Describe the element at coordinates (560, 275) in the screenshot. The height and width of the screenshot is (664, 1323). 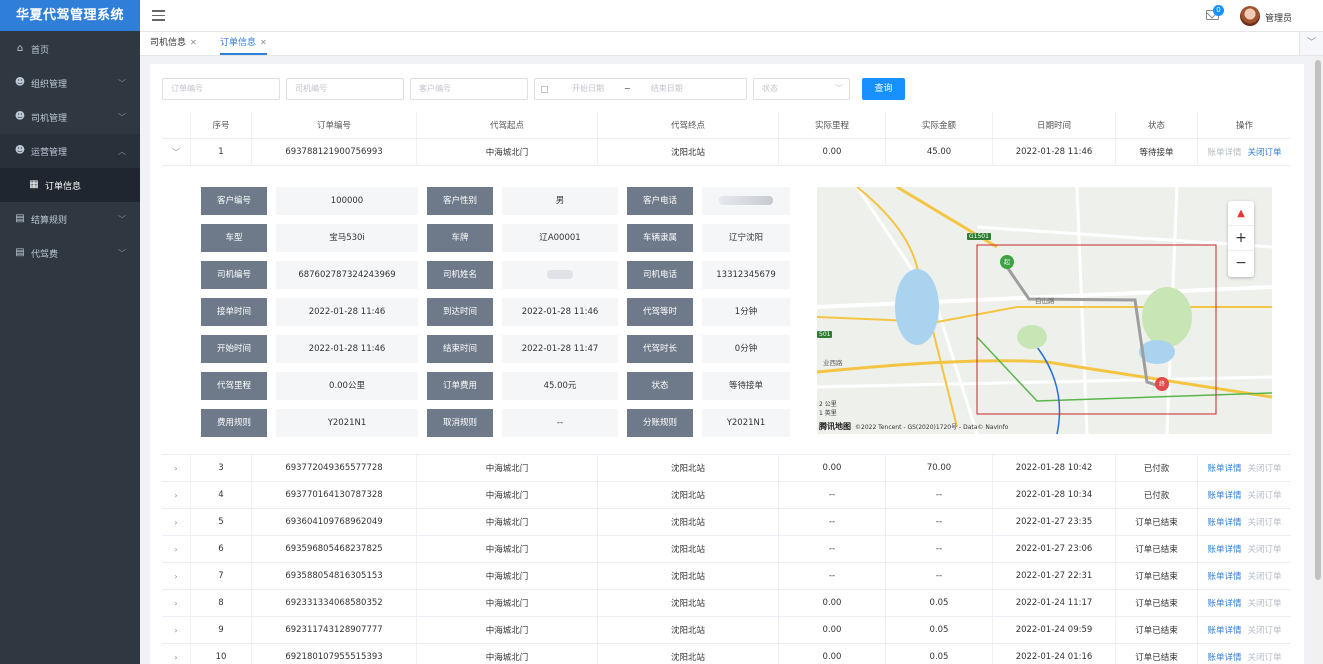
I see `detail-value-redacted` at that location.